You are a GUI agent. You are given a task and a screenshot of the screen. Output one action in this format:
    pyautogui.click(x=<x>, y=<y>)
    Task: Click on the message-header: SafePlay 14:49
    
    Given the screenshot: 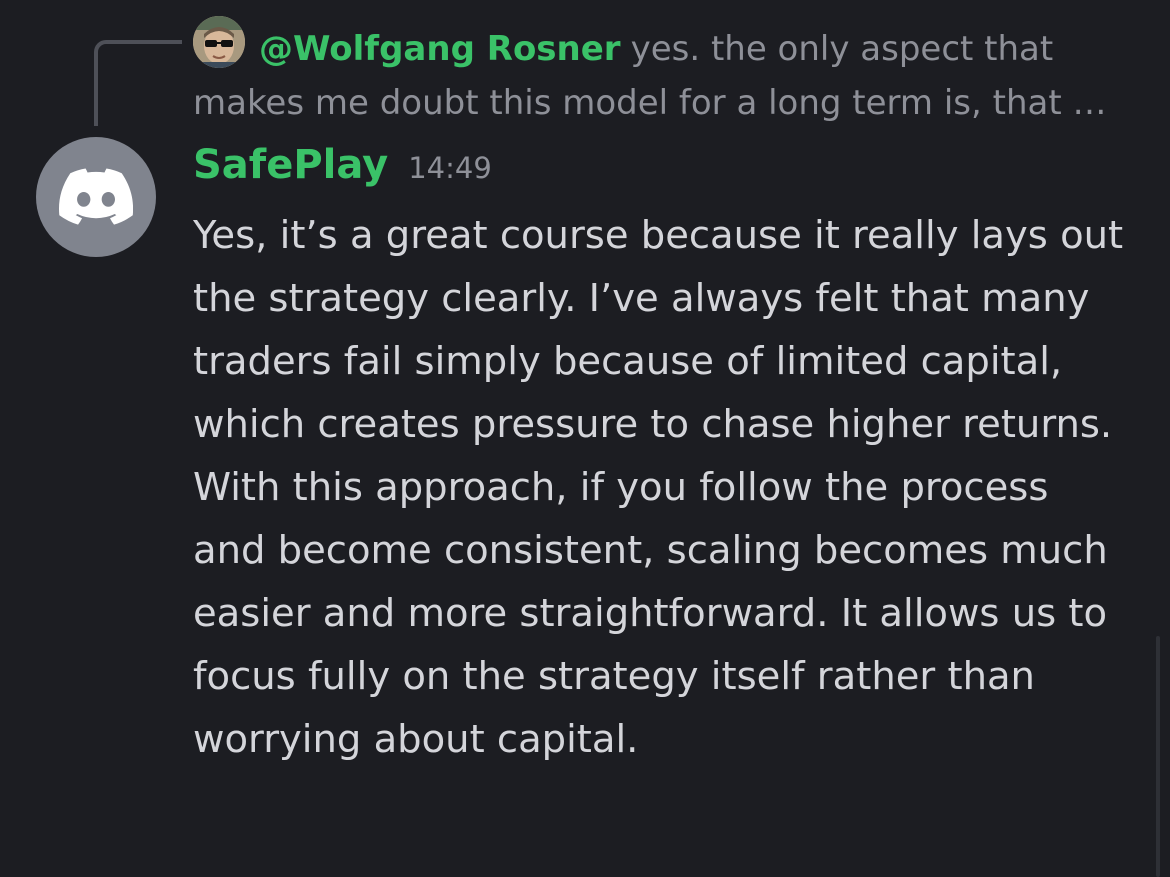 What is the action you would take?
    pyautogui.click(x=342, y=172)
    